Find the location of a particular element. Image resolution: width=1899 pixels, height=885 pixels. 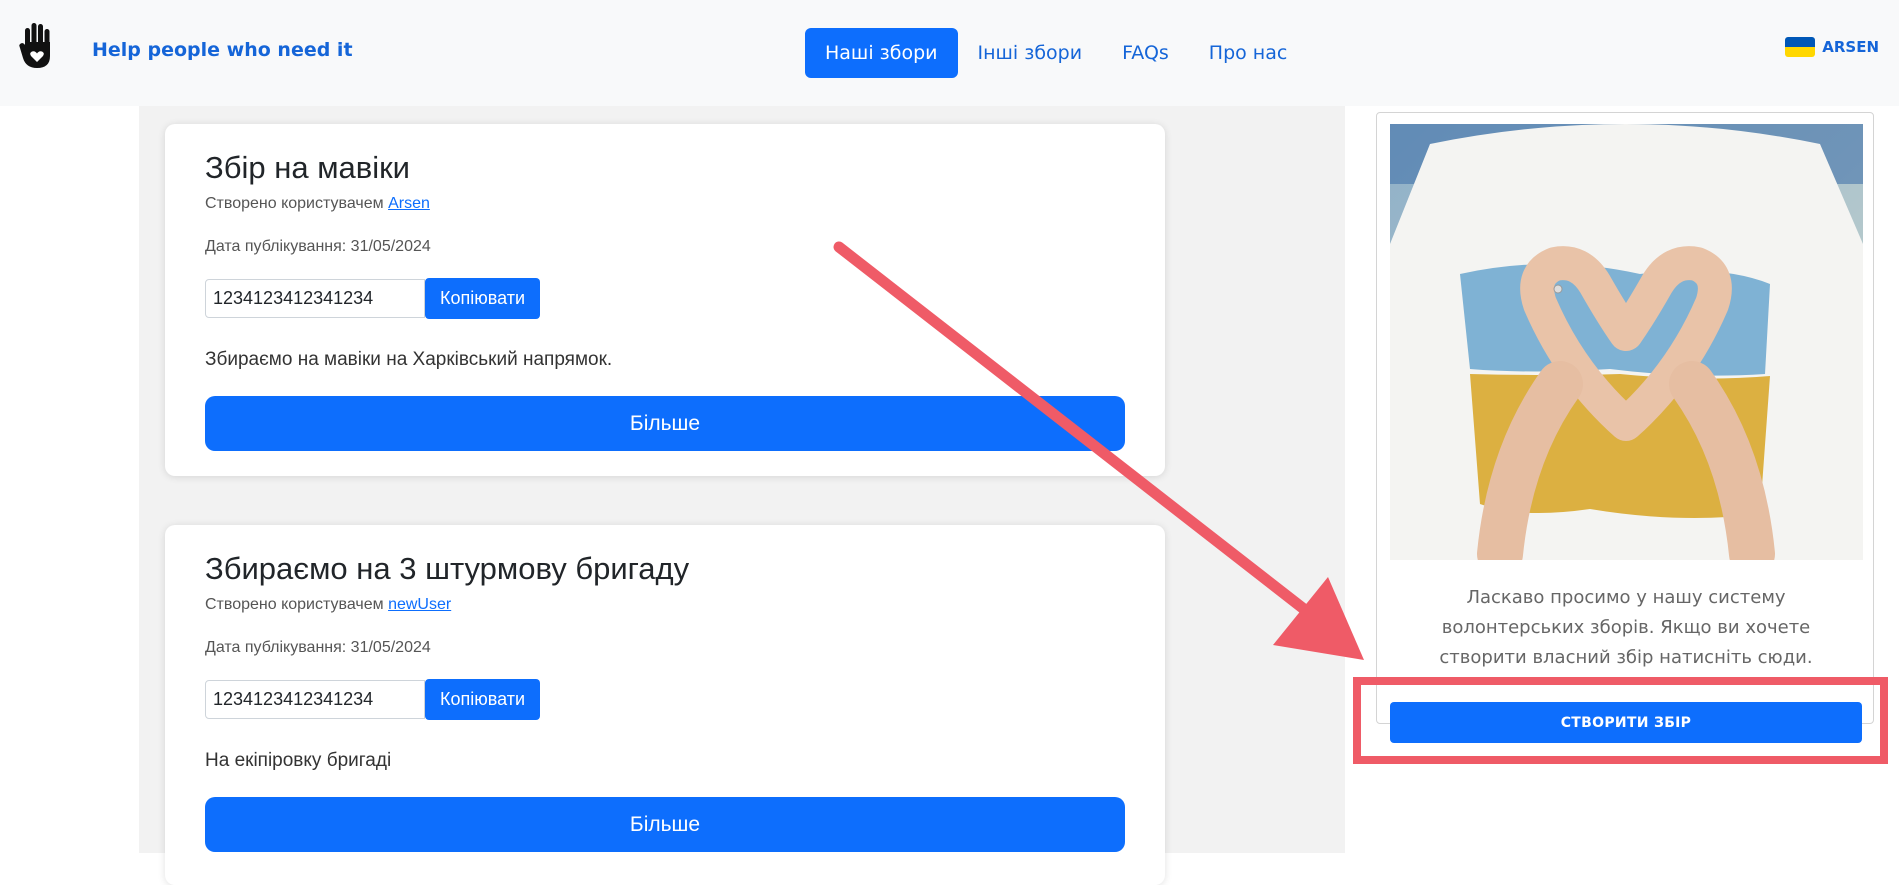

card-title: Збираємо на 3 штурмову бригаду is located at coordinates (447, 568).